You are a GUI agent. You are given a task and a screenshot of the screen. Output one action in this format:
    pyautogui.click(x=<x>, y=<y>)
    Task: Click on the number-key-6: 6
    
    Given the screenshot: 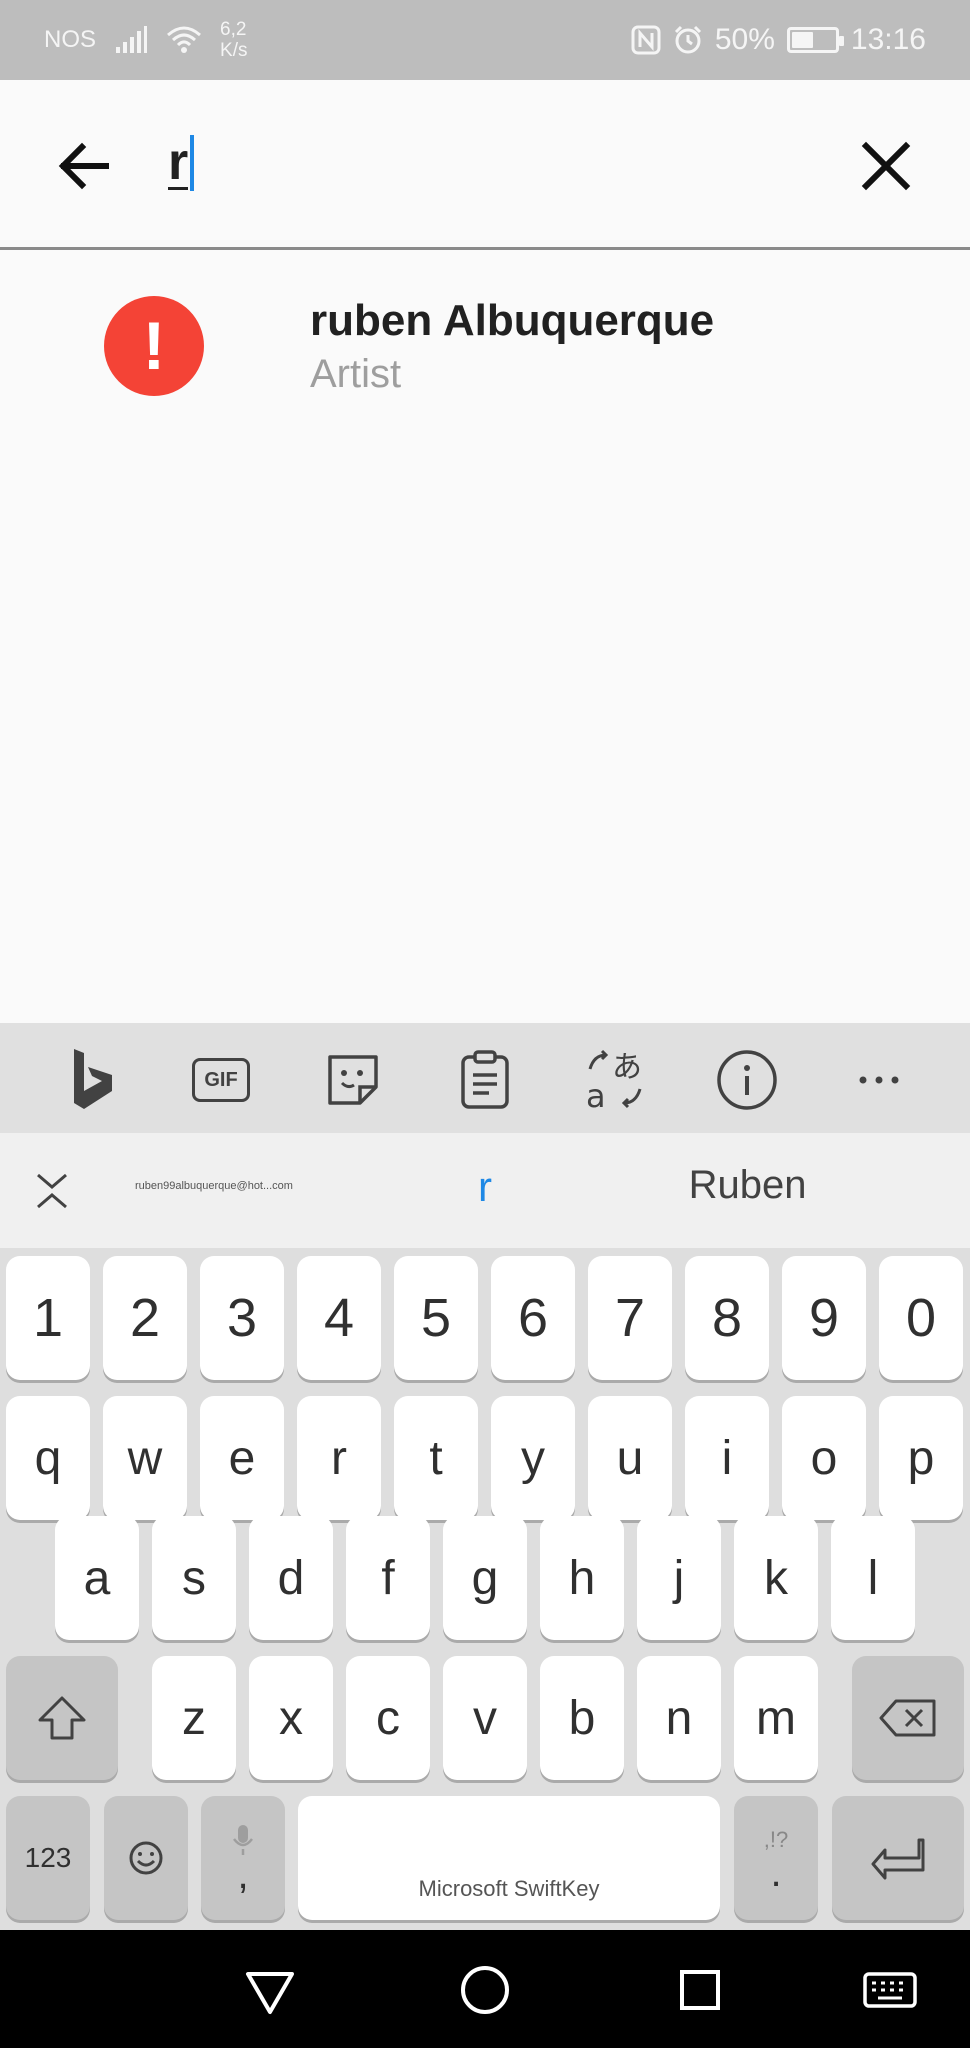 What is the action you would take?
    pyautogui.click(x=533, y=1318)
    